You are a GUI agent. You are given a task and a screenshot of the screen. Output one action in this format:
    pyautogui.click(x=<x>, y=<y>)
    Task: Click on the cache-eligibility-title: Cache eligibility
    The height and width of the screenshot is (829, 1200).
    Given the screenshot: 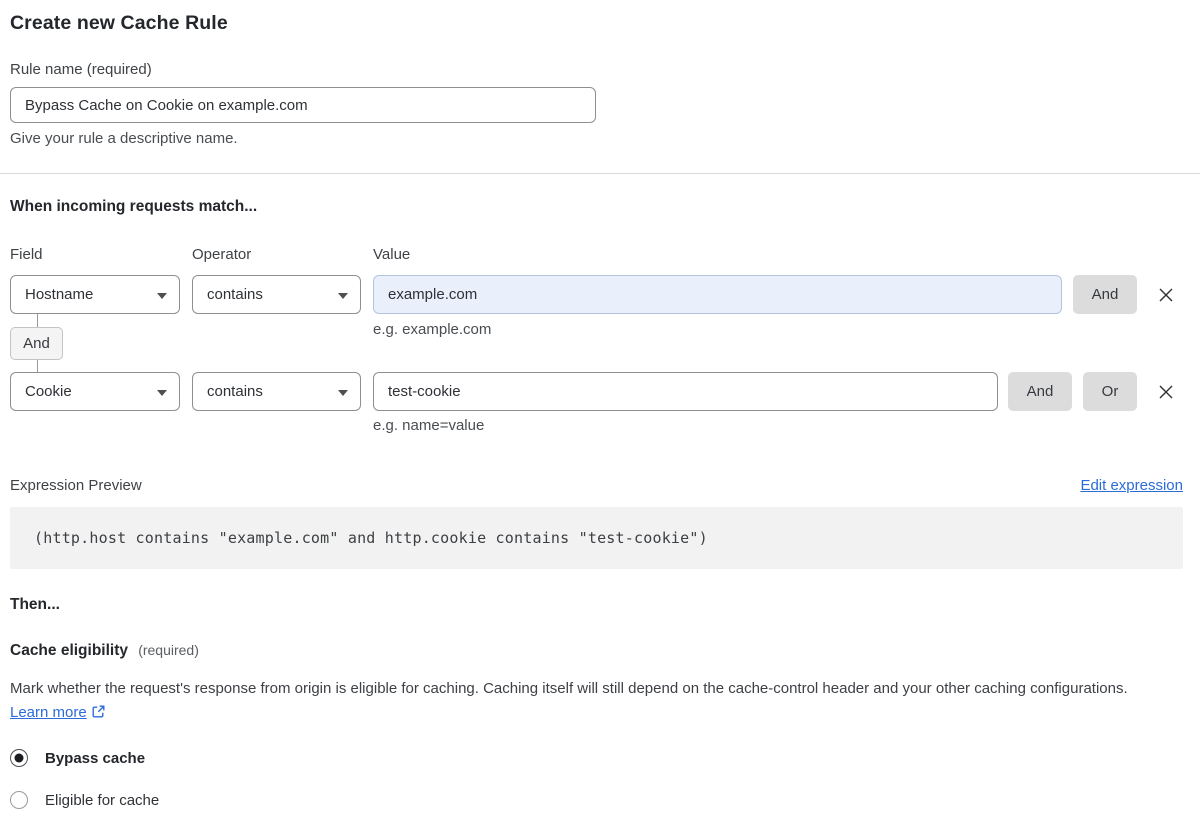 What is the action you would take?
    pyautogui.click(x=69, y=650)
    